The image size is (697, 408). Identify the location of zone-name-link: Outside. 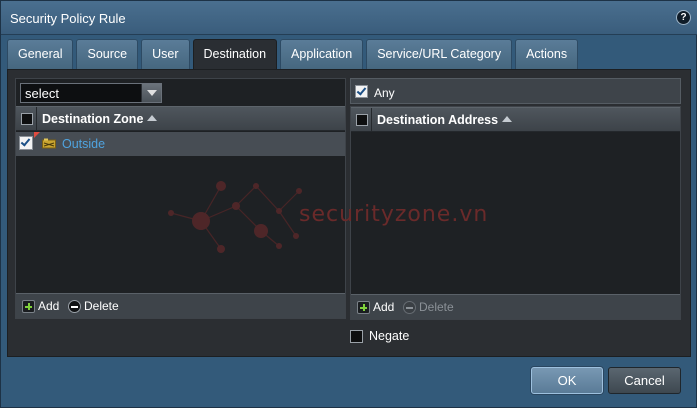
(83, 144).